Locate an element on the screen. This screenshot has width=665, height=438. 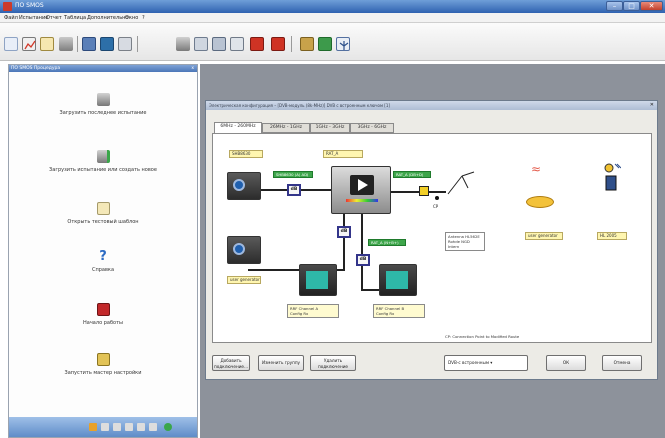
help-icon: ? is located at coordinates (103, 256).